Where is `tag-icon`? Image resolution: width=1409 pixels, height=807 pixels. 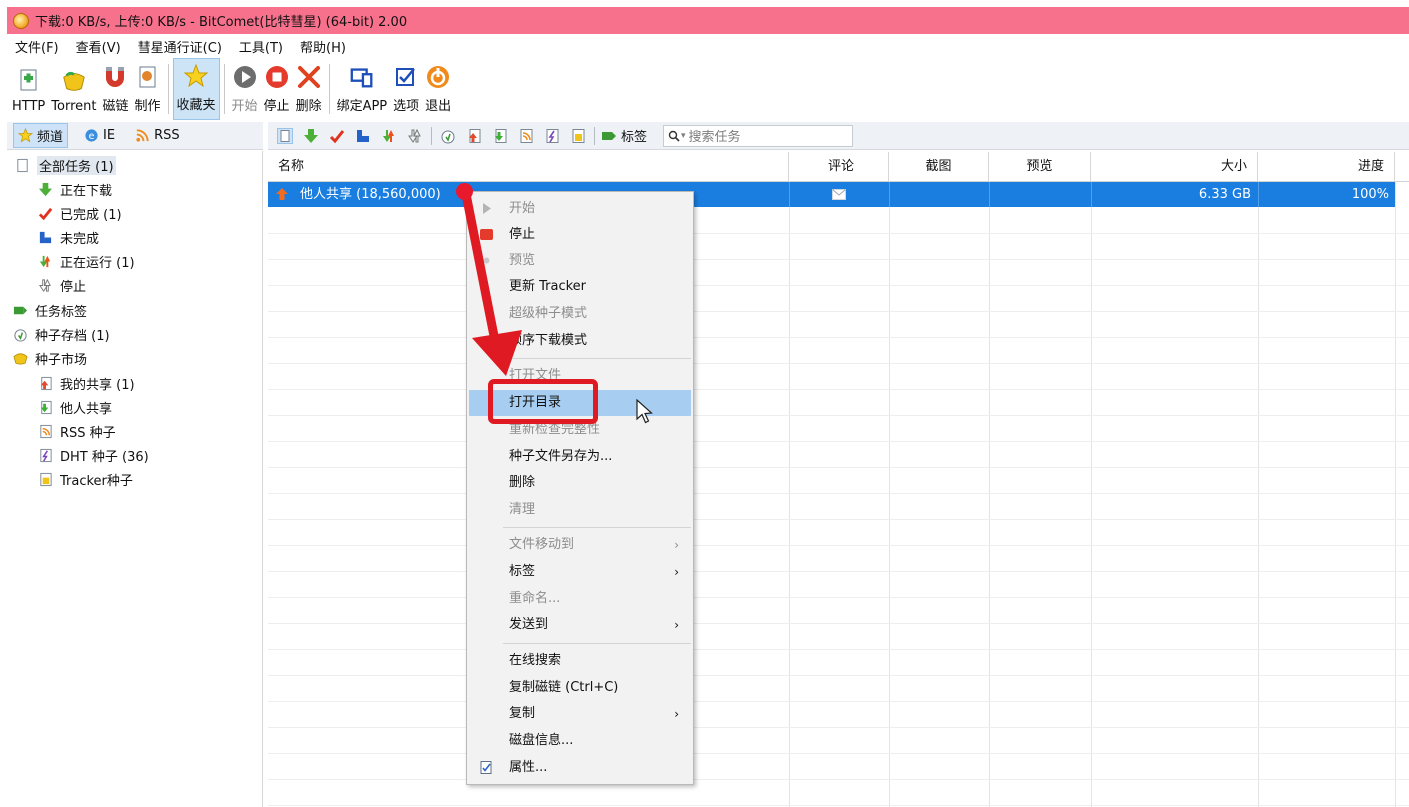 tag-icon is located at coordinates (609, 135).